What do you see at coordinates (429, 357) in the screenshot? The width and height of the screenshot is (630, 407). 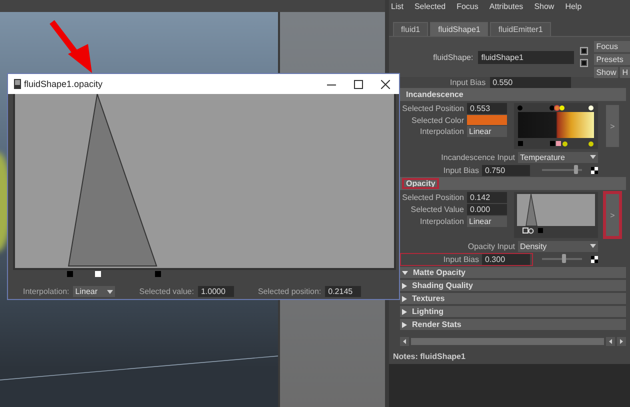 I see `notes-label: Notes: fluidShape1` at bounding box center [429, 357].